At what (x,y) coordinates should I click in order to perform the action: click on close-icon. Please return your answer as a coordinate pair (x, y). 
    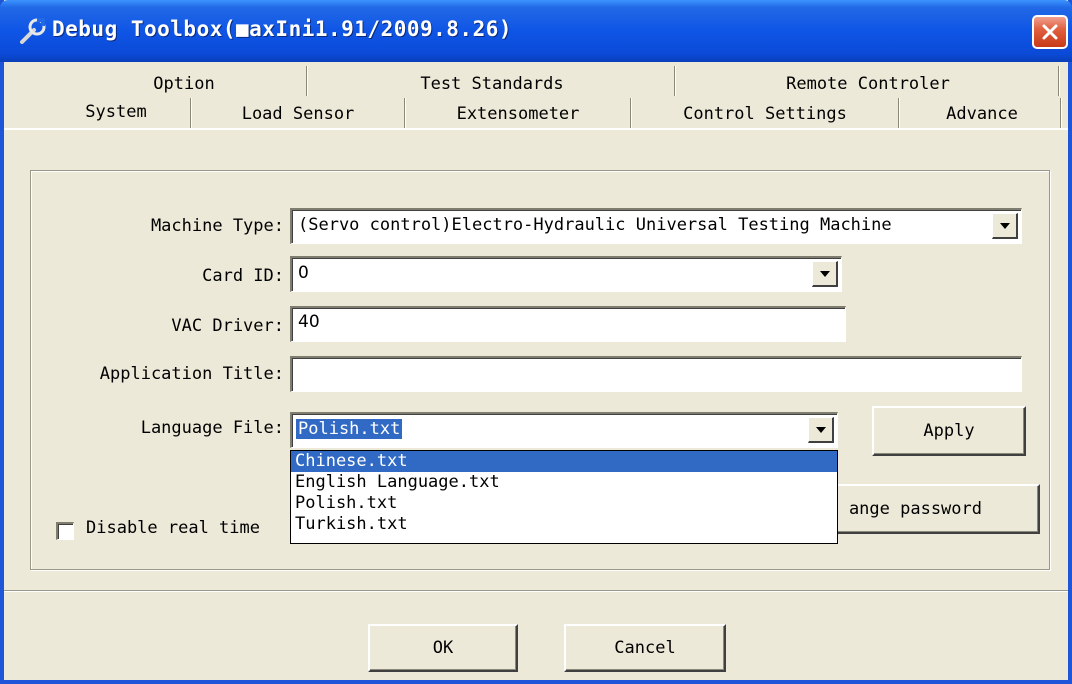
    Looking at the image, I should click on (1050, 32).